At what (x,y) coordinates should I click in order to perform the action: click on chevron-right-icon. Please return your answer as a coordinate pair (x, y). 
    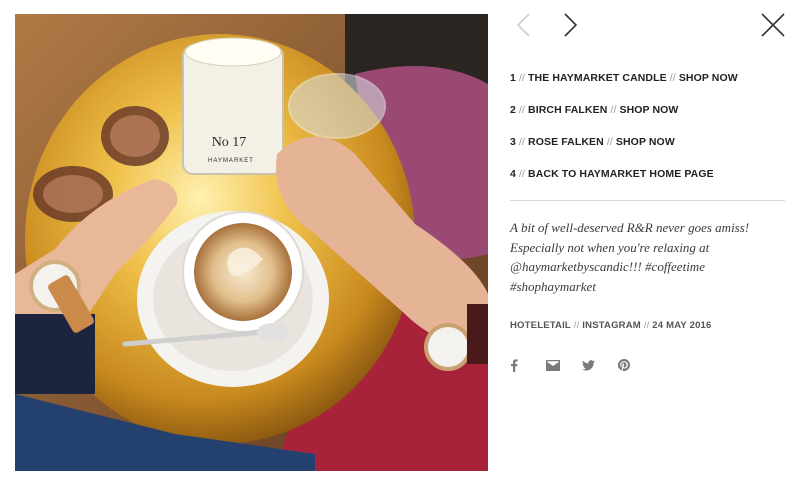
    Looking at the image, I should click on (571, 25).